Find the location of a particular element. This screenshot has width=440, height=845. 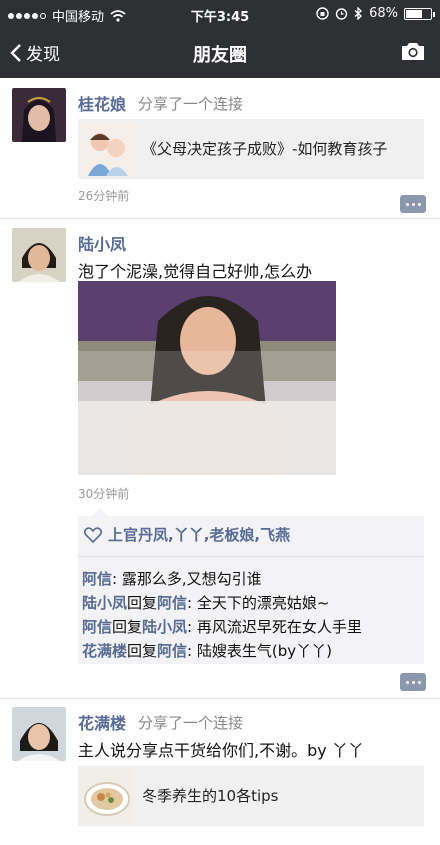

alarm-icon is located at coordinates (341, 14).